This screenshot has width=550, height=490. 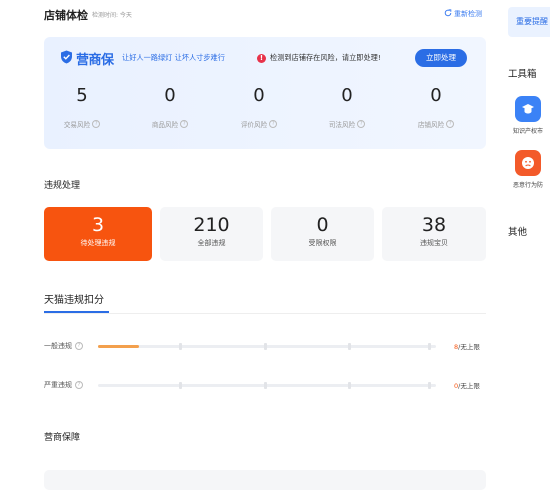 I want to click on tool-malicious-behavior: 恶意行为防, so click(x=528, y=169).